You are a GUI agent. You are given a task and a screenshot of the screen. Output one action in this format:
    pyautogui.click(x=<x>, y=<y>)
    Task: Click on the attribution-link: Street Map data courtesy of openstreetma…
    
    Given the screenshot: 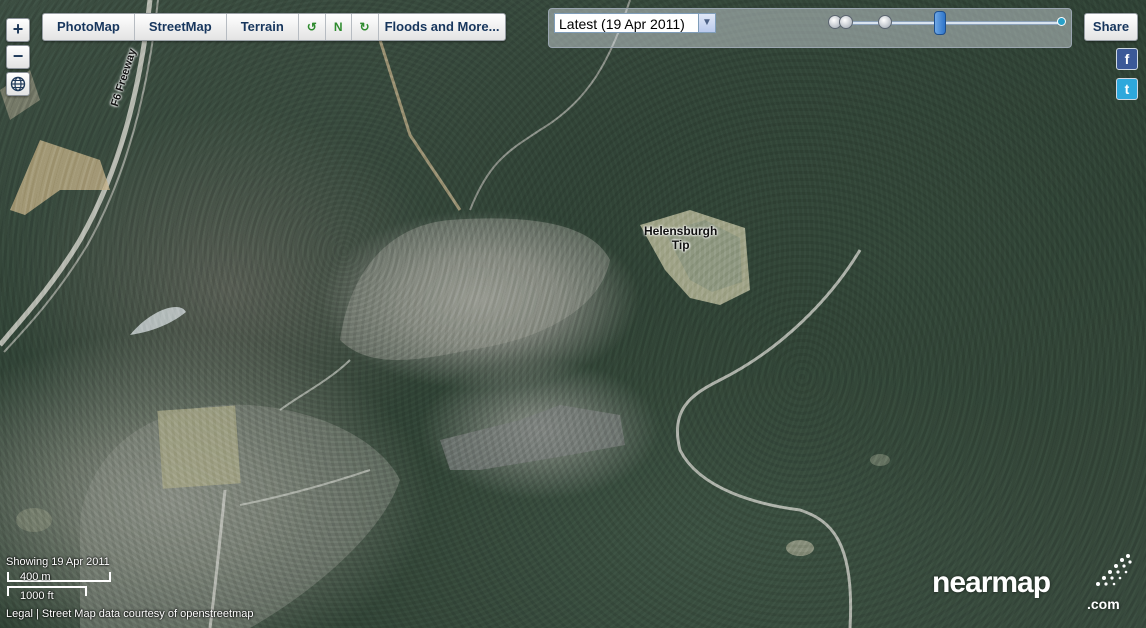 What is the action you would take?
    pyautogui.click(x=148, y=614)
    